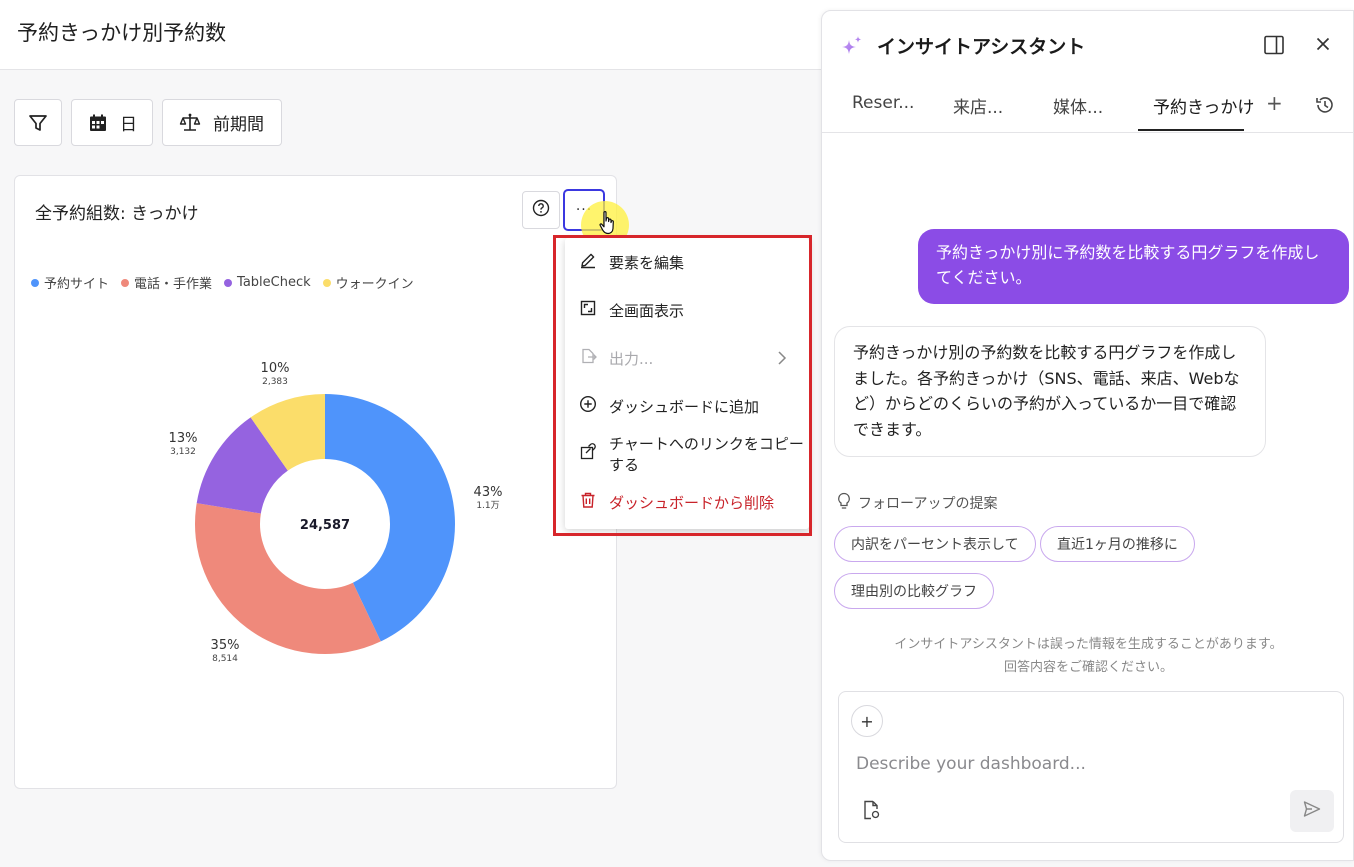 The width and height of the screenshot is (1354, 867). What do you see at coordinates (238, 125) in the screenshot?
I see `compare-period-label: 前期間` at bounding box center [238, 125].